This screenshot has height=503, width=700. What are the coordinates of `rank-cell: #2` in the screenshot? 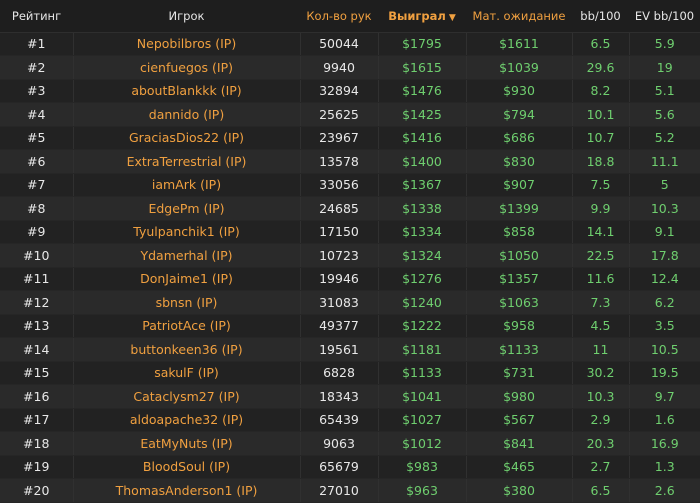 It's located at (37, 67).